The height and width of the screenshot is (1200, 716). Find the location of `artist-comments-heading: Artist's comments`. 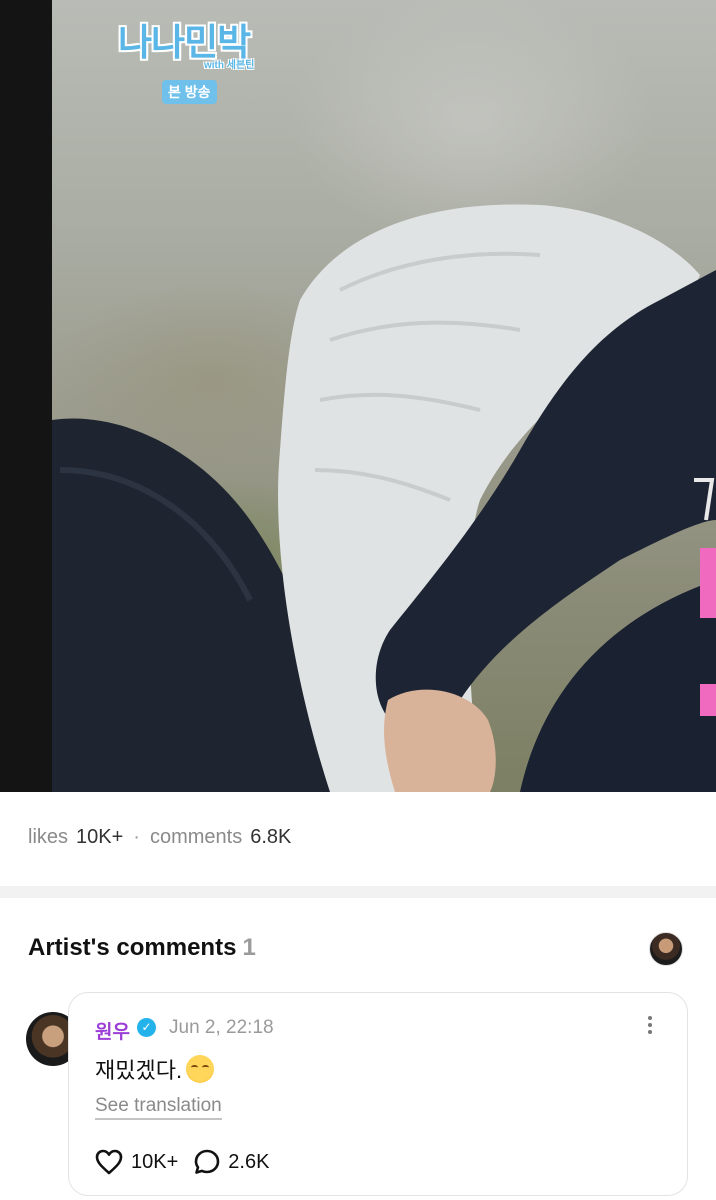

artist-comments-heading: Artist's comments is located at coordinates (132, 947).